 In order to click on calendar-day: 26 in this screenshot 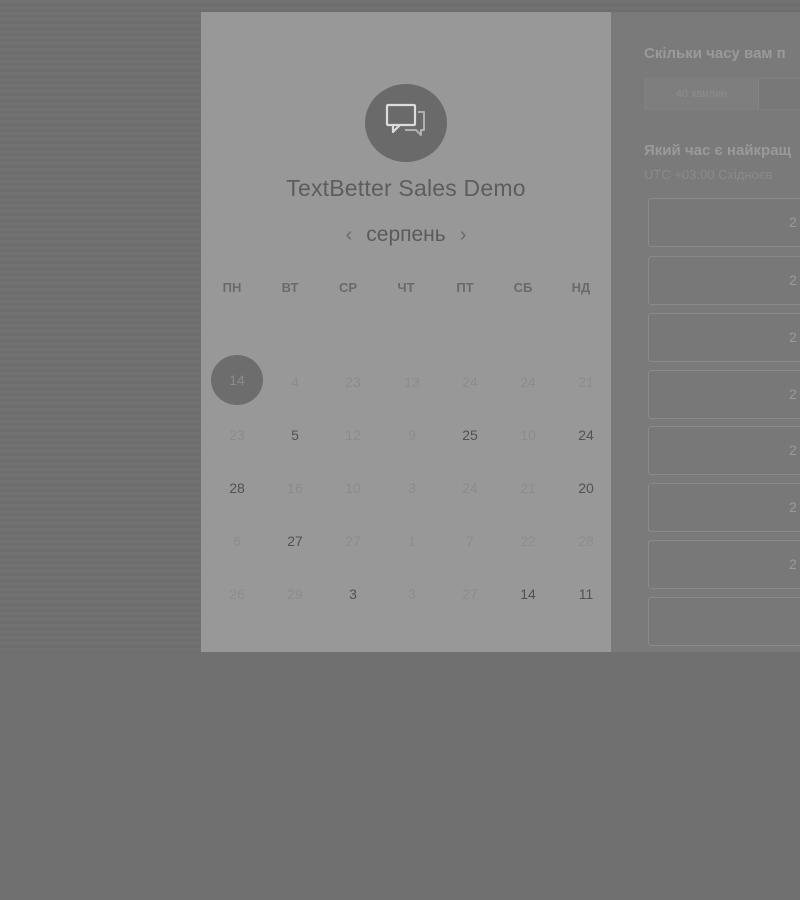, I will do `click(237, 594)`.